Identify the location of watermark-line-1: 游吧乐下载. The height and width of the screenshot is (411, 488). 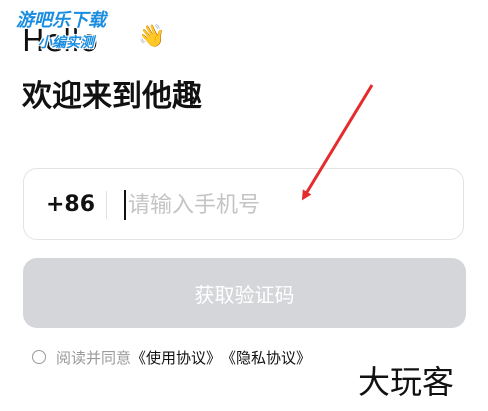
(61, 20).